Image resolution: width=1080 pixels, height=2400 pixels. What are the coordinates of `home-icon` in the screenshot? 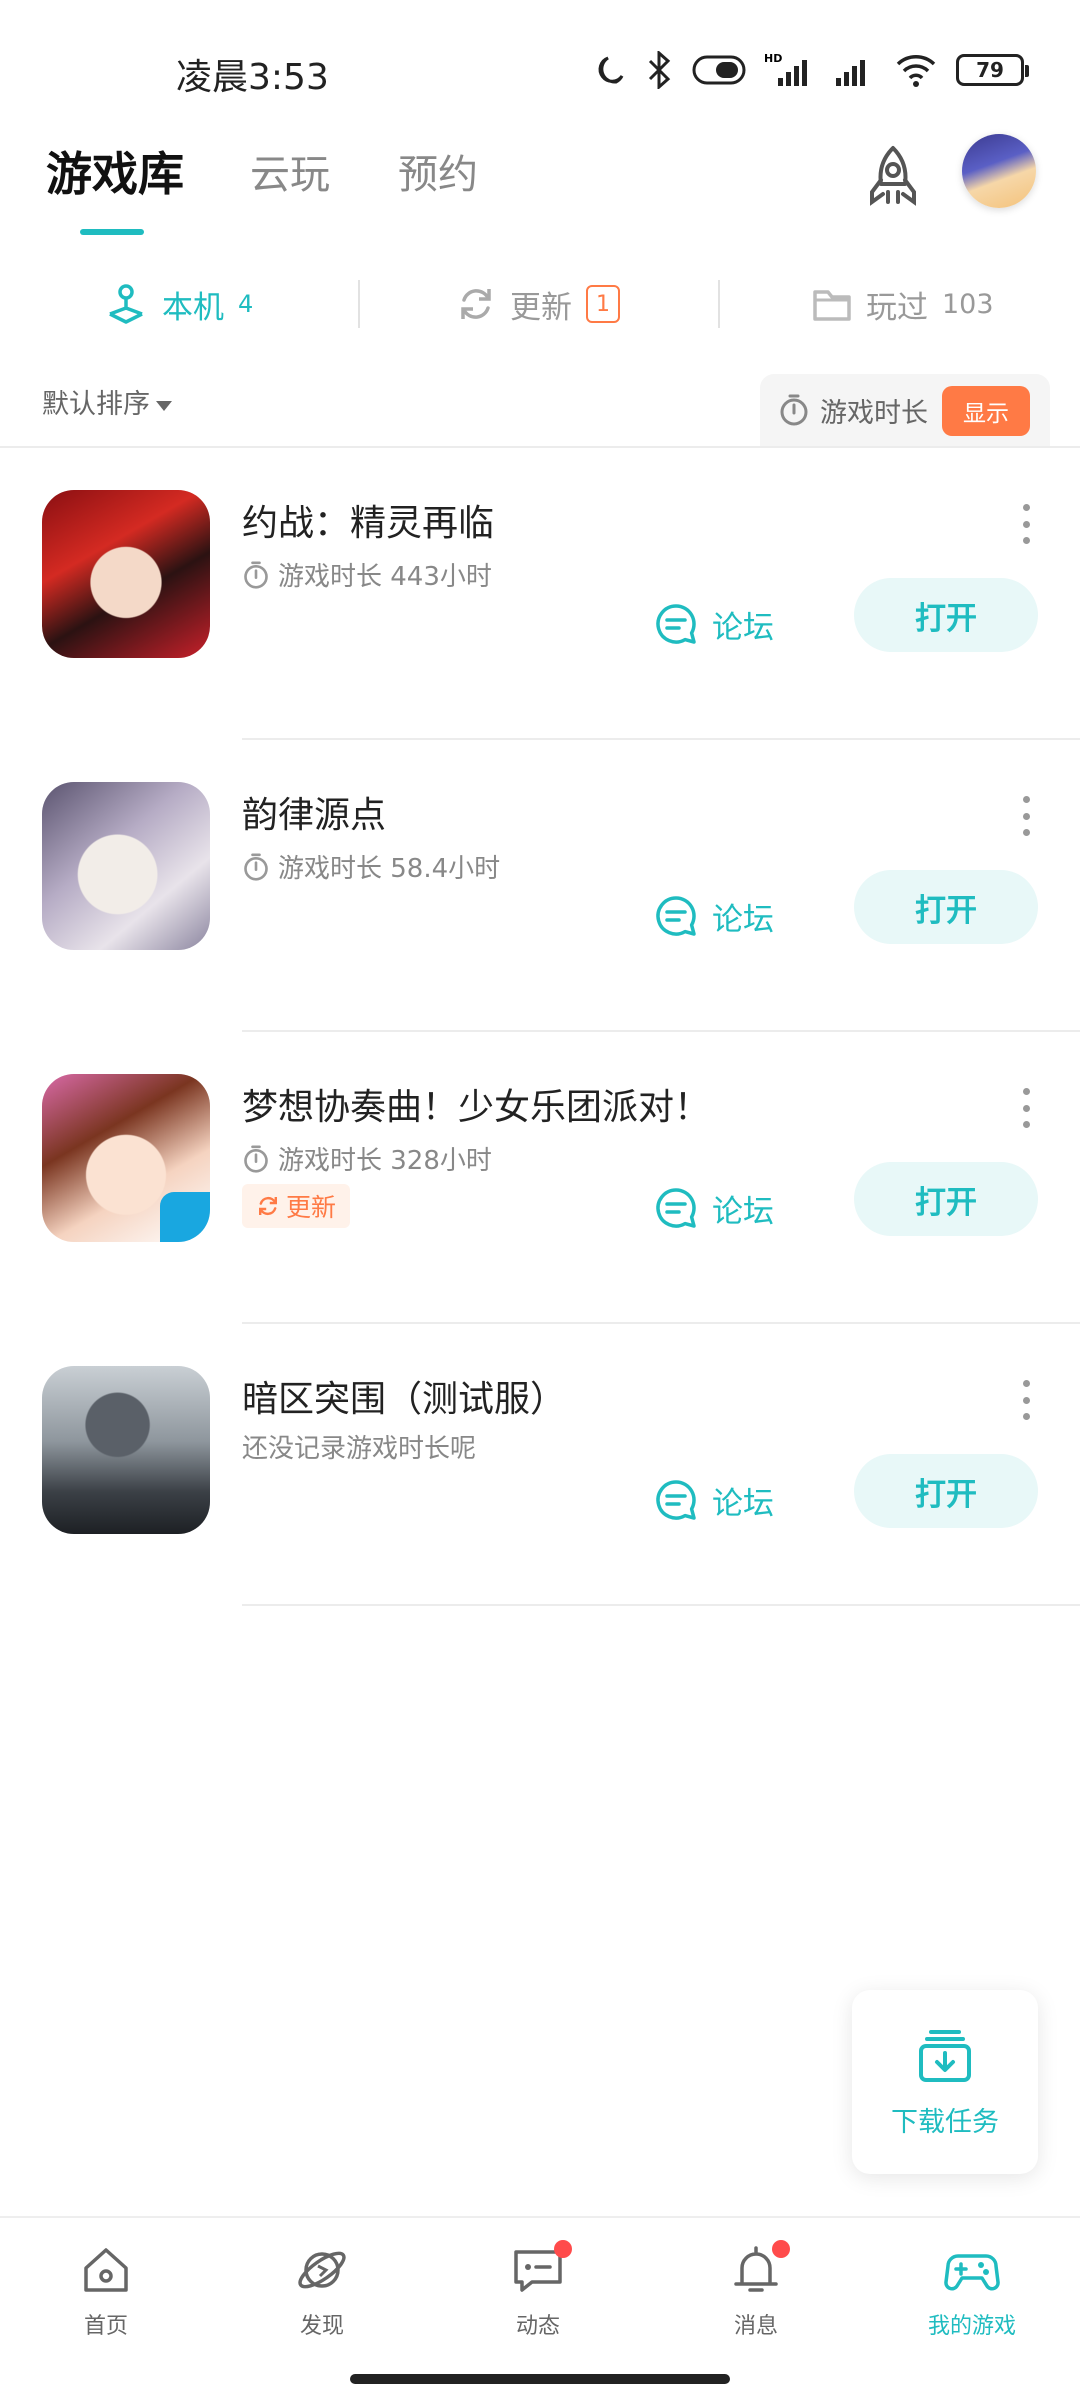 It's located at (106, 2270).